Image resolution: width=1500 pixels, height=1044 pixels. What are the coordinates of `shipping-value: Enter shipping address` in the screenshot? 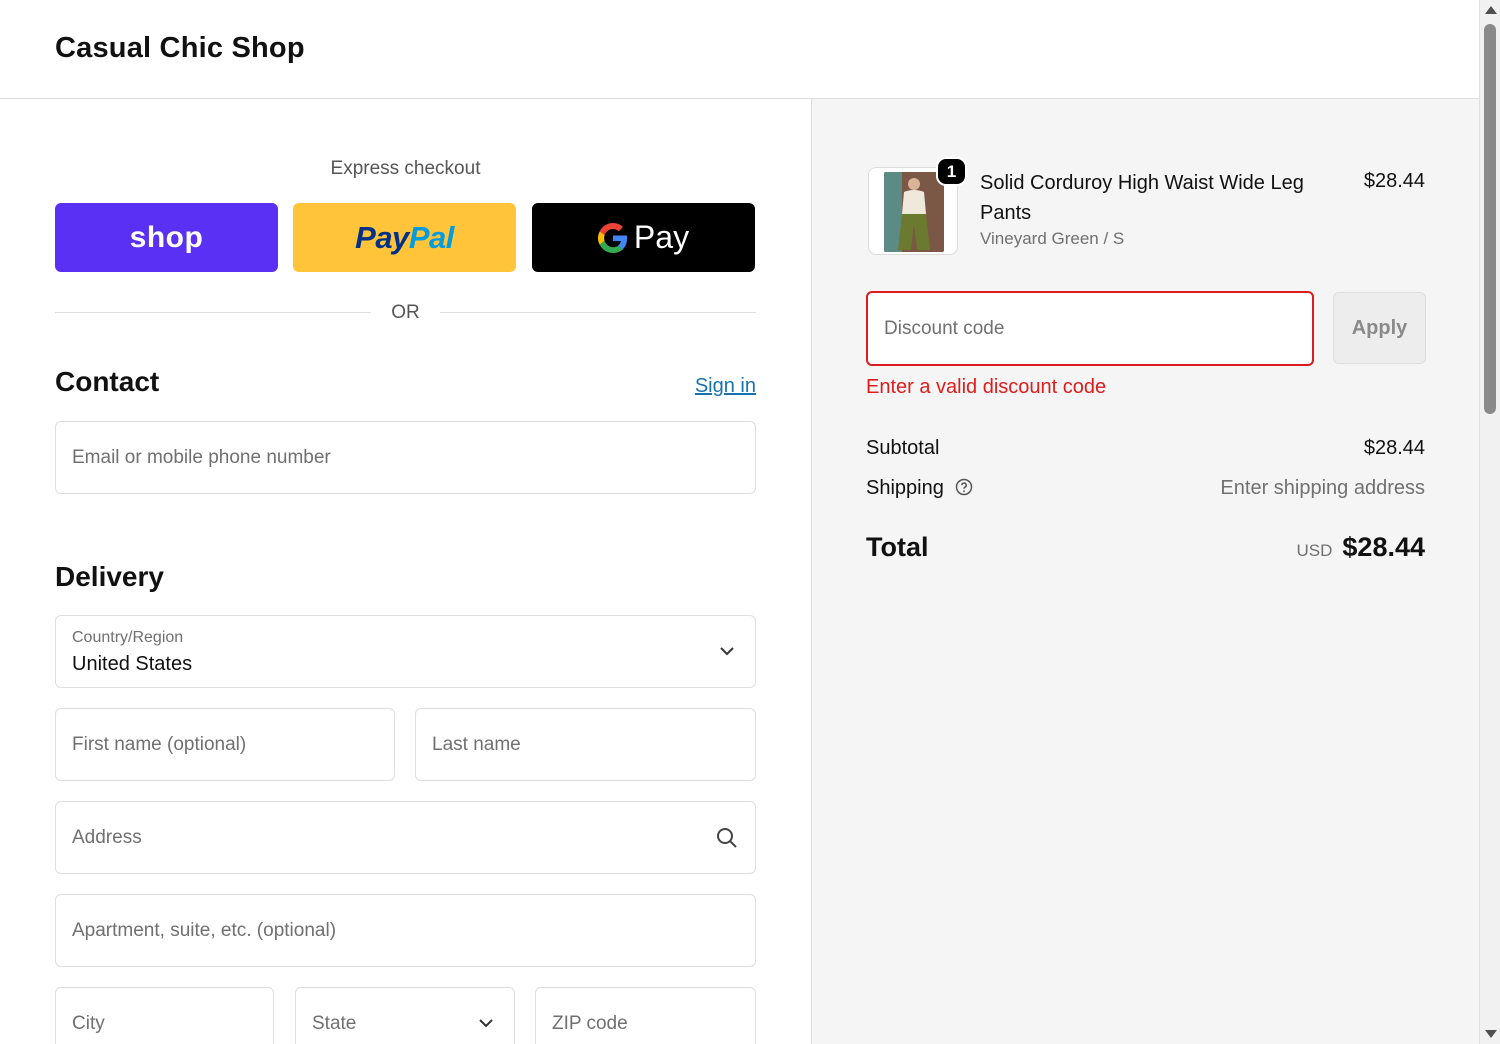 It's located at (1322, 488).